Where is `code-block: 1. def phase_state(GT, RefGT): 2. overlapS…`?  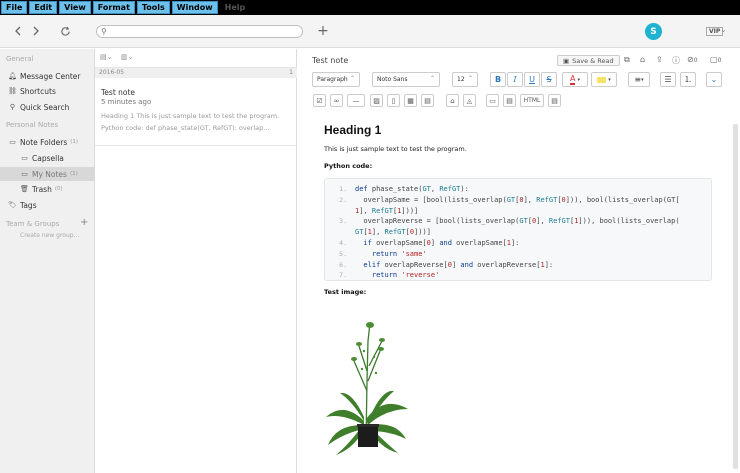 code-block: 1. def phase_state(GT, RefGT): 2. overlapS… is located at coordinates (518, 229).